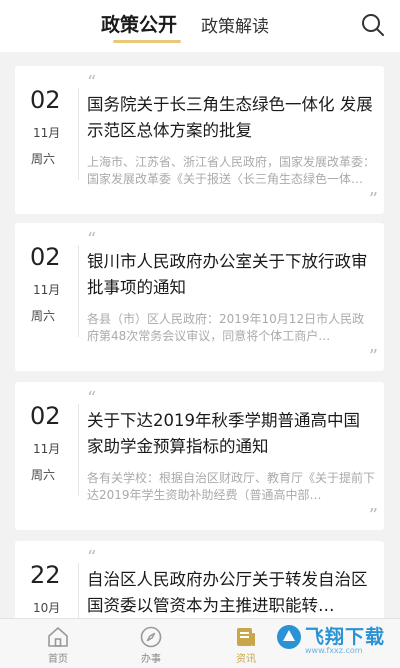 The width and height of the screenshot is (400, 668). What do you see at coordinates (235, 24) in the screenshot?
I see `tab-policy-interpretation: 政策解读` at bounding box center [235, 24].